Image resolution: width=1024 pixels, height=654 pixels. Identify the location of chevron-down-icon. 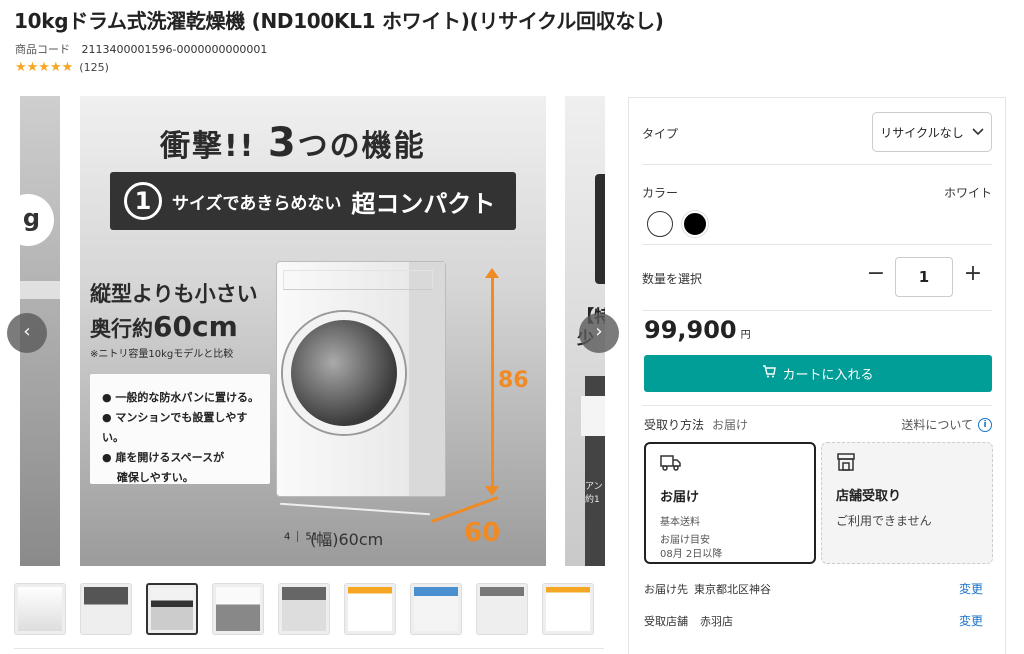
(978, 132).